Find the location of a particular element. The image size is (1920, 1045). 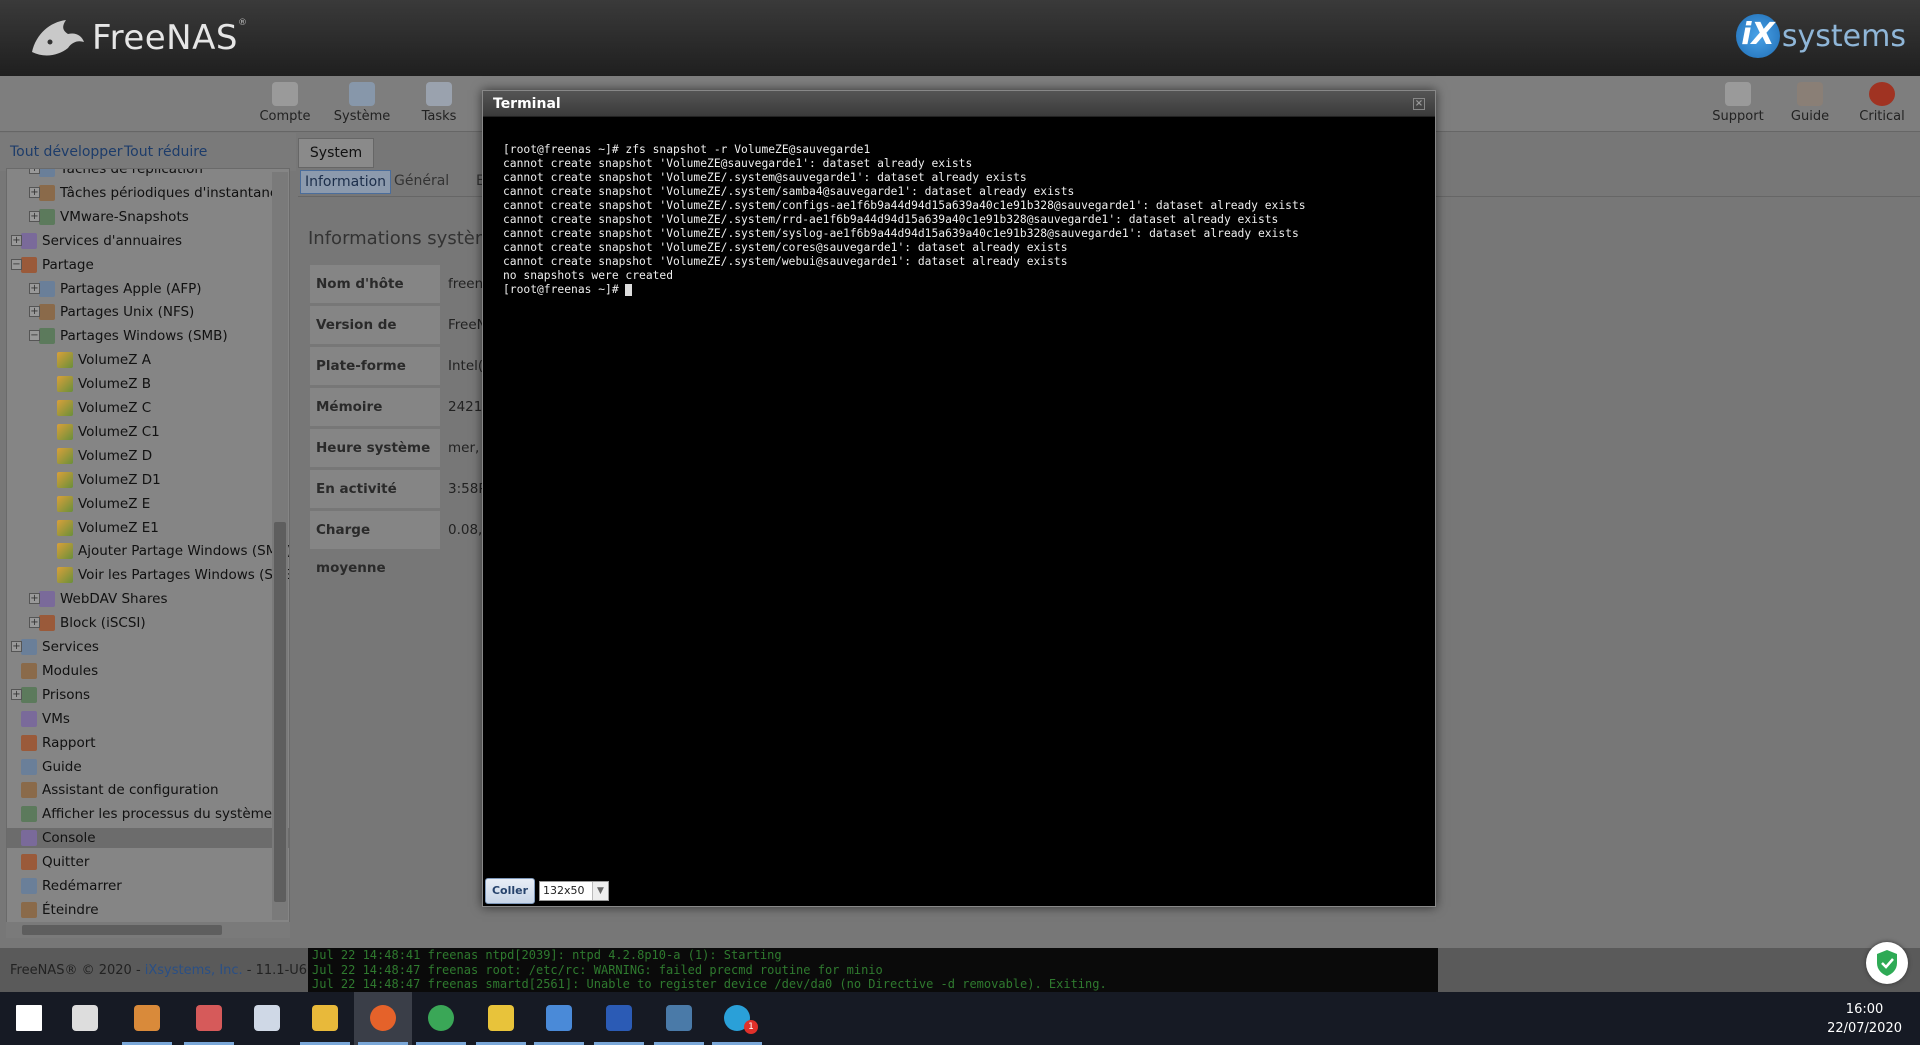

sidebar-item: Redémarrer is located at coordinates (148, 886).